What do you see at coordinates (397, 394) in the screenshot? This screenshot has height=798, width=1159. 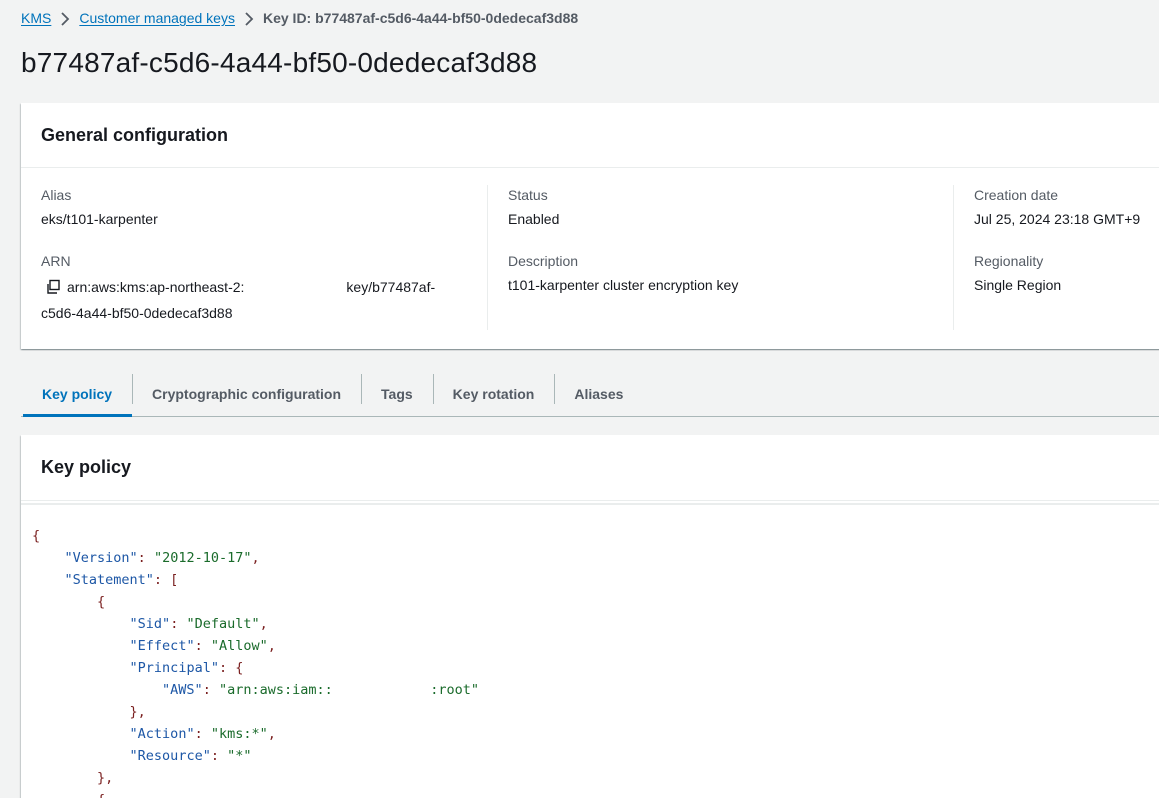 I see `tab-tags: Tags` at bounding box center [397, 394].